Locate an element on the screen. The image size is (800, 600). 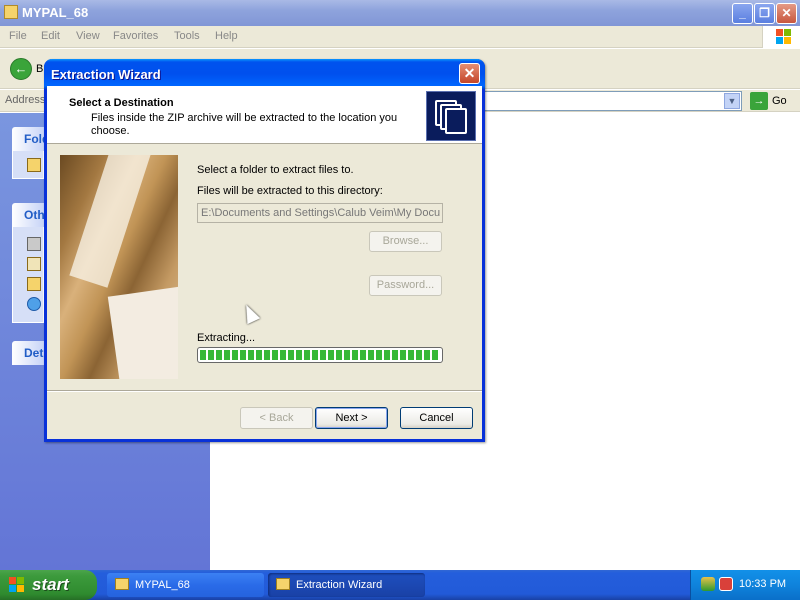
user-icon is located at coordinates (34, 244).